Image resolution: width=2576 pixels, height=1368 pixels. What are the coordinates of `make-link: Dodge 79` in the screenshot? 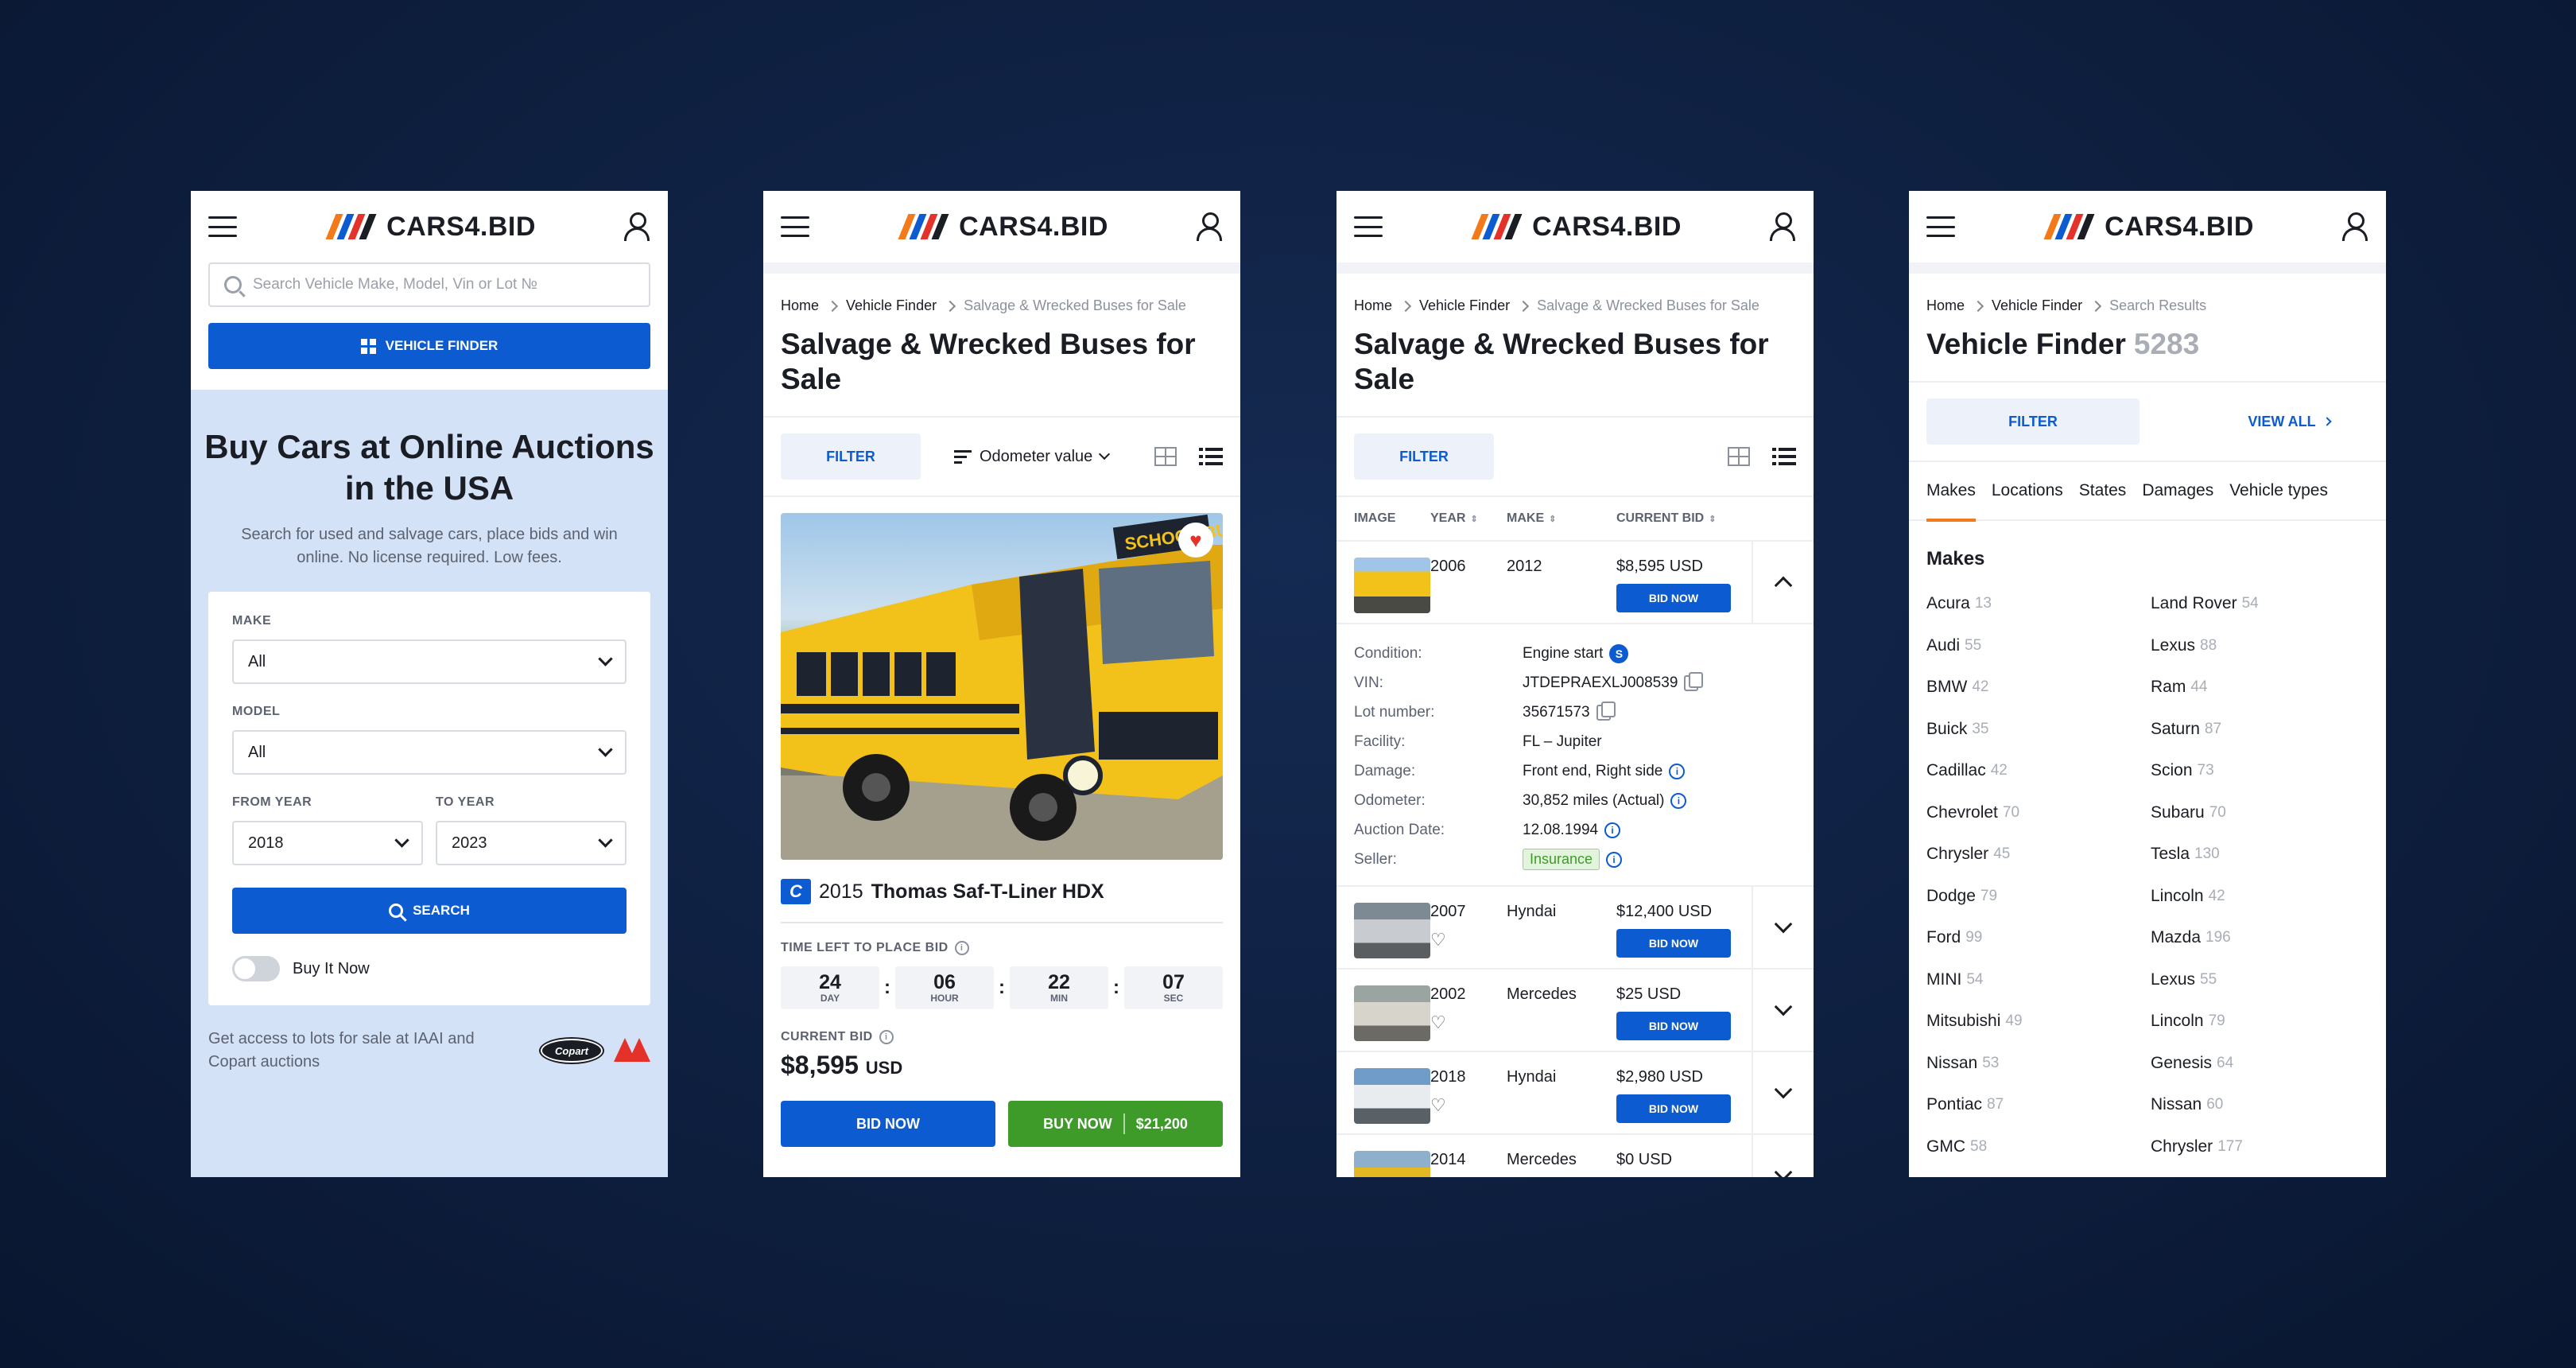 It's located at (2039, 897).